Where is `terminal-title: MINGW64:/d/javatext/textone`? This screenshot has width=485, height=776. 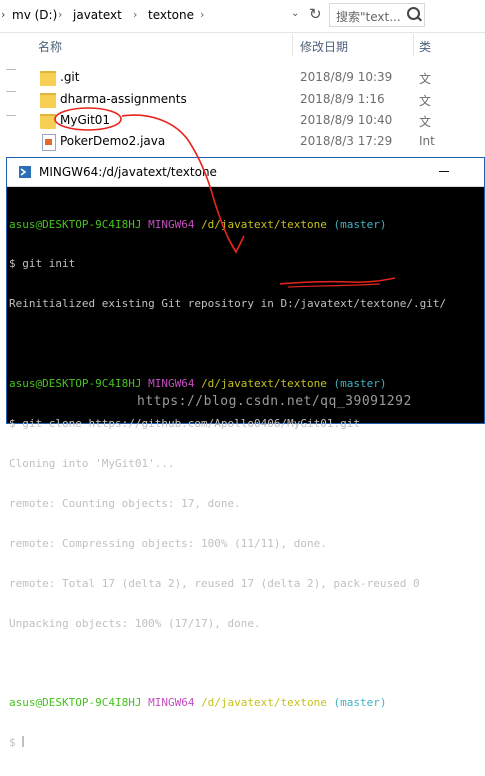
terminal-title: MINGW64:/d/javatext/textone is located at coordinates (128, 172).